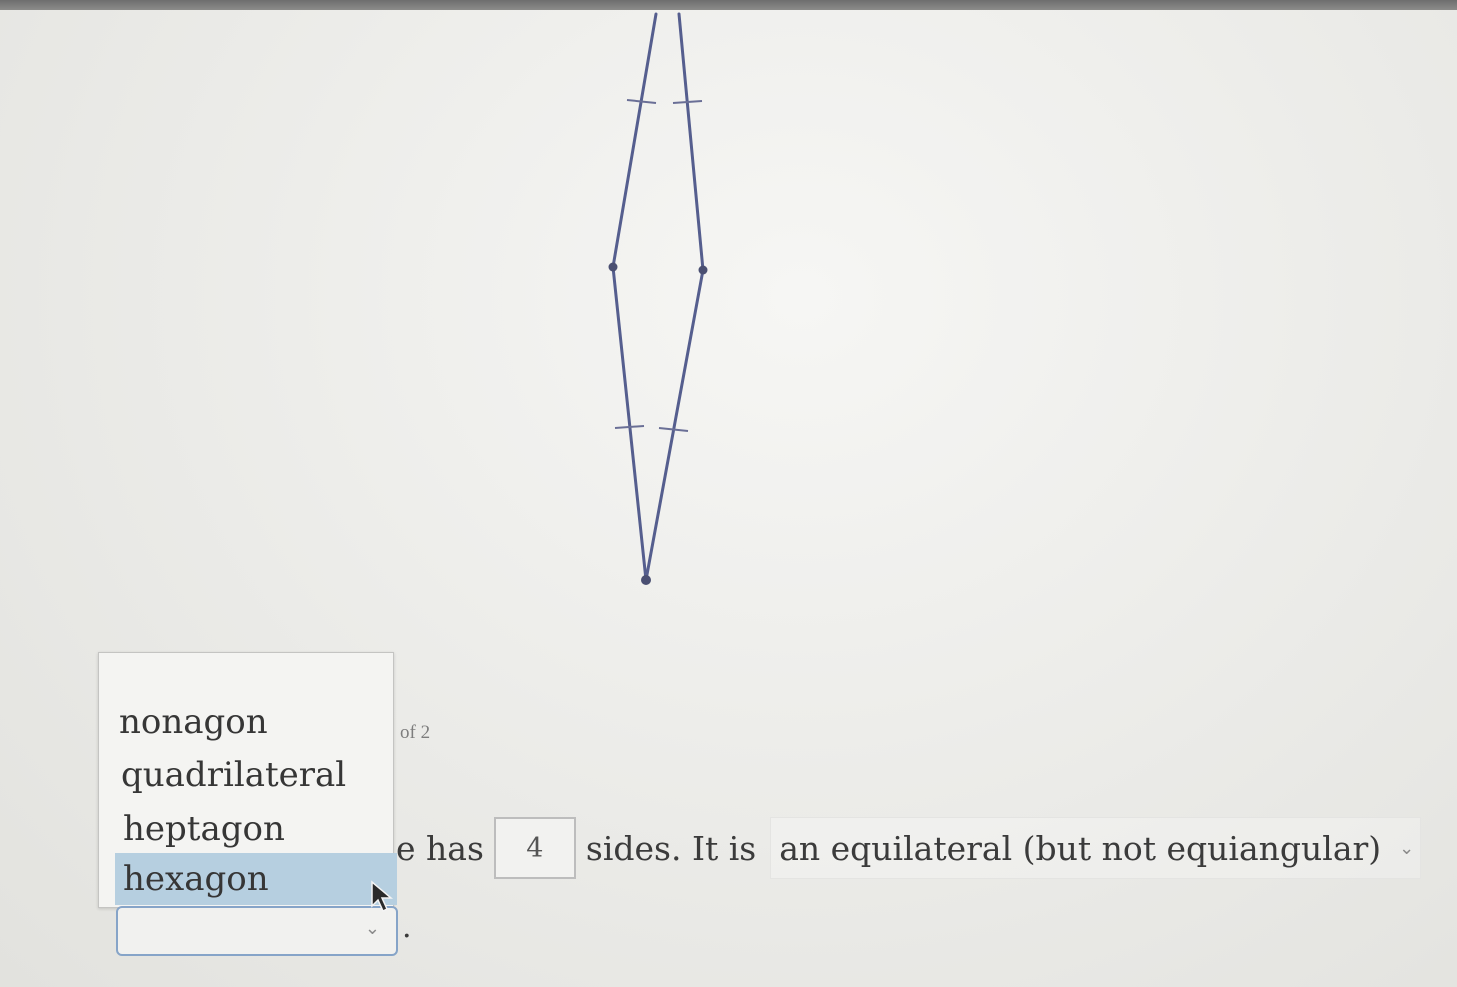  I want to click on dropdown-option-hexagon: hexagon, so click(256, 879).